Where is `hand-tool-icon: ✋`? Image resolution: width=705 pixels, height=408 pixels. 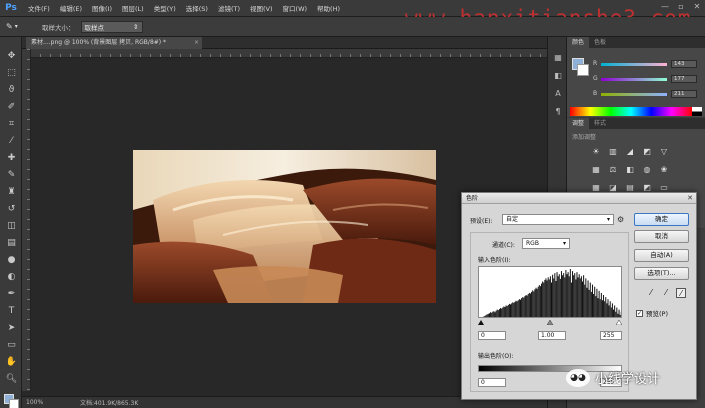 hand-tool-icon: ✋ is located at coordinates (11, 361).